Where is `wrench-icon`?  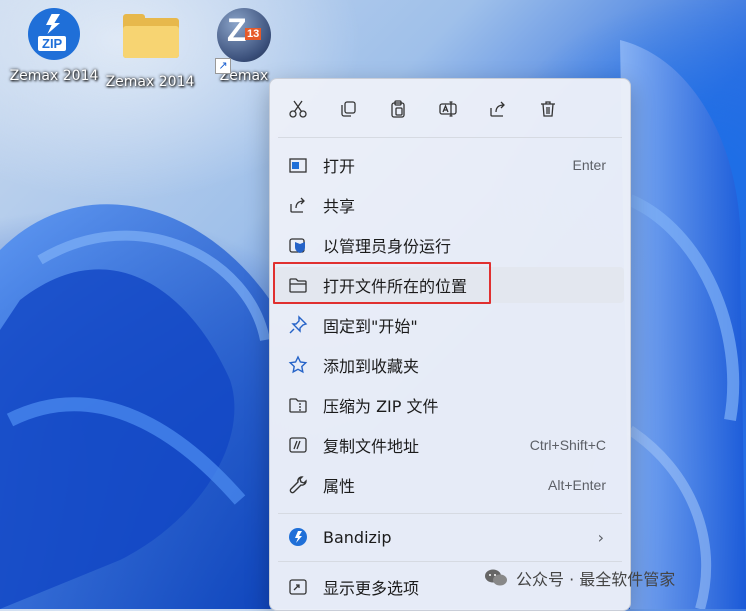
wrench-icon is located at coordinates (298, 485).